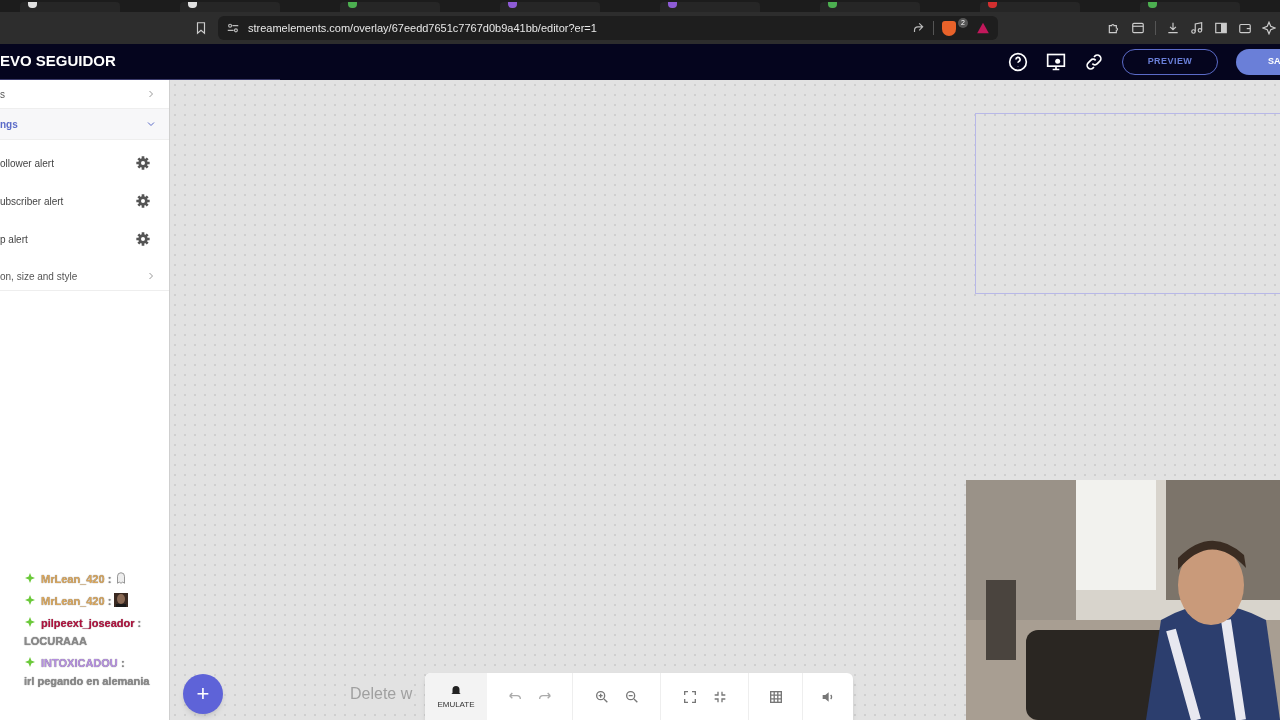 The width and height of the screenshot is (1280, 720). I want to click on url-text: streamelements.com/overlay/67eedd7651c7767d0b9a41bb/editor?er=1, so click(423, 28).